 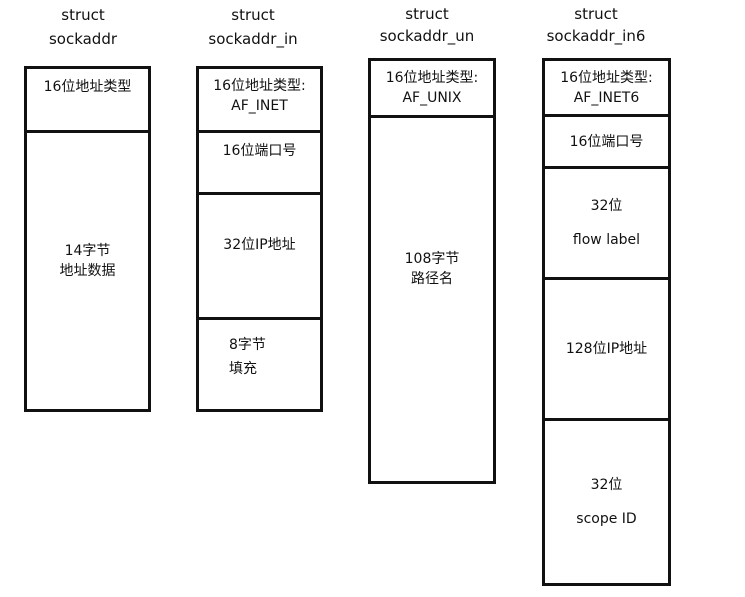 I want to click on struct-sockaddr-un-title: struct sockaddr_un, so click(x=427, y=25).